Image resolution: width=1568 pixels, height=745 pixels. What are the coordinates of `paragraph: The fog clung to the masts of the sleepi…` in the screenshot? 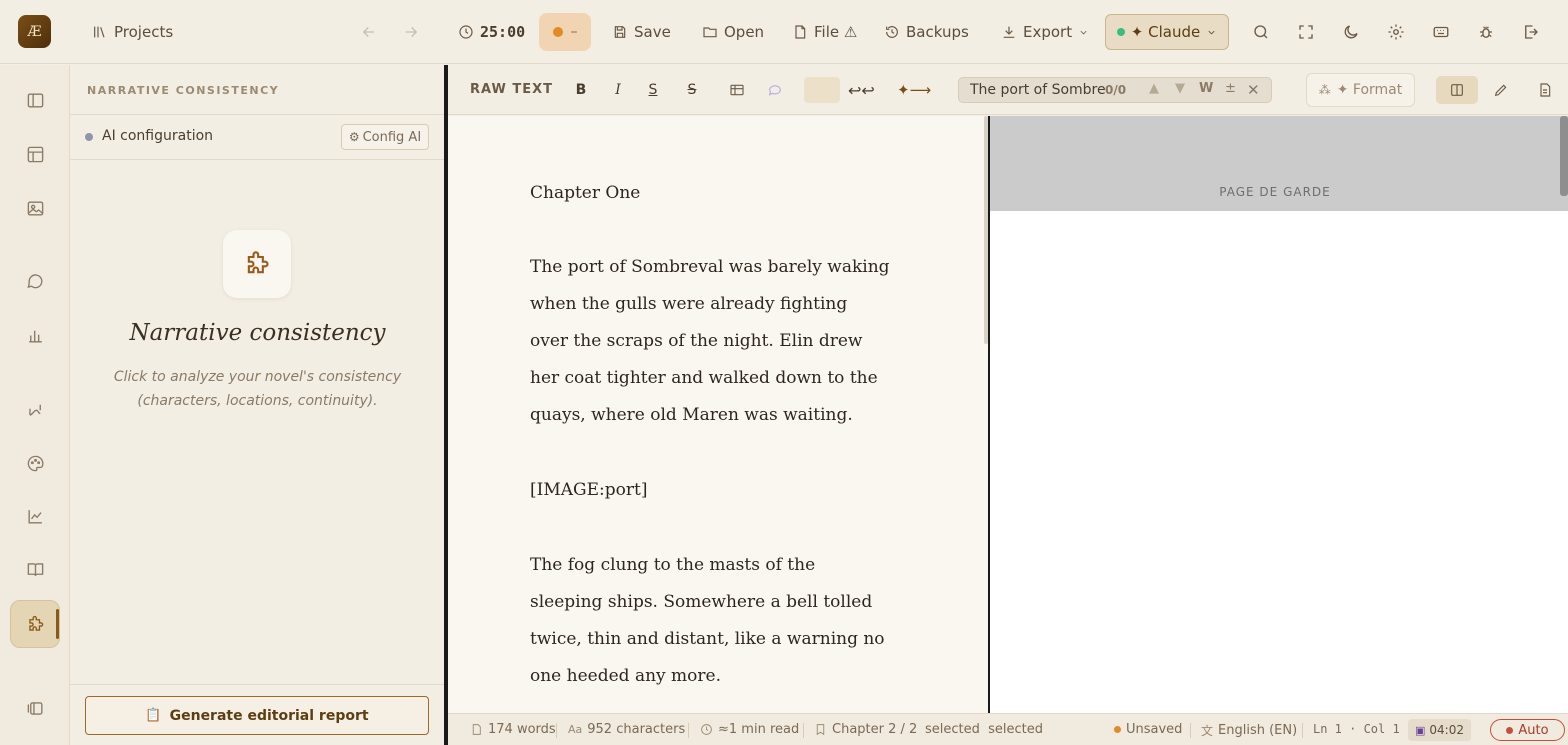 It's located at (710, 621).